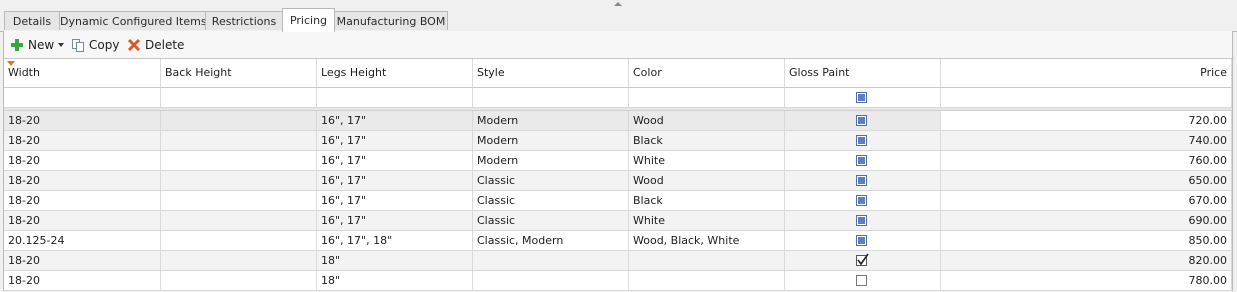 Image resolution: width=1237 pixels, height=292 pixels. Describe the element at coordinates (395, 98) in the screenshot. I see `filter-cell-legs-height` at that location.